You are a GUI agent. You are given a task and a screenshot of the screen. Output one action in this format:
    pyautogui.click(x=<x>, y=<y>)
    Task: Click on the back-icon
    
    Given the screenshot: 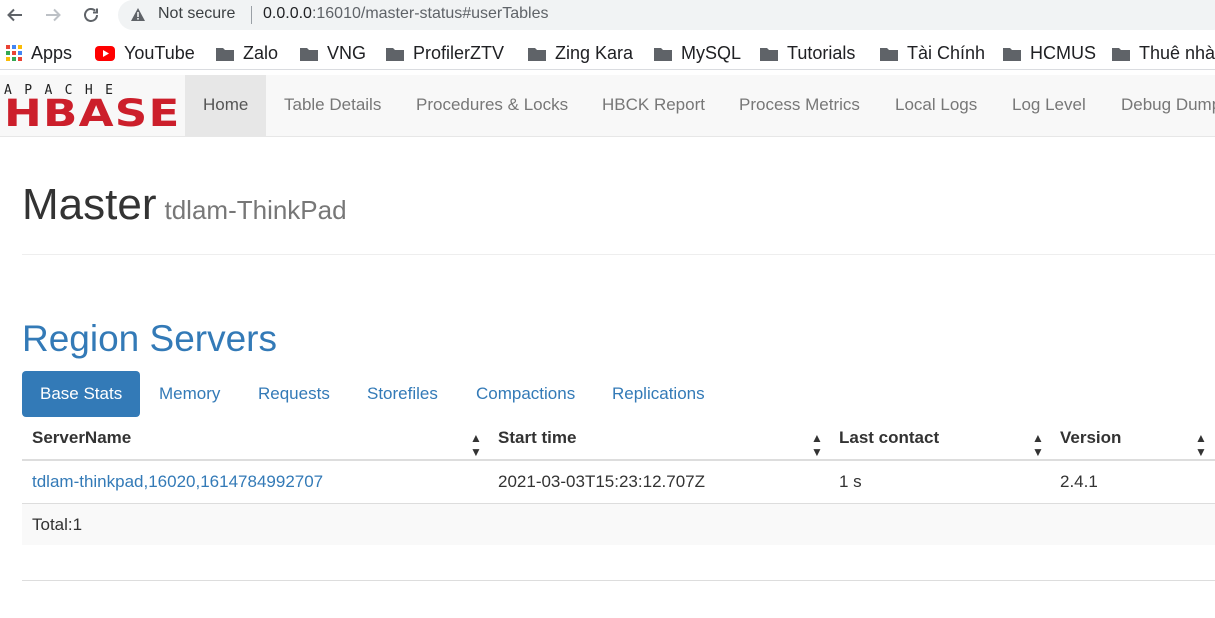 What is the action you would take?
    pyautogui.click(x=15, y=15)
    